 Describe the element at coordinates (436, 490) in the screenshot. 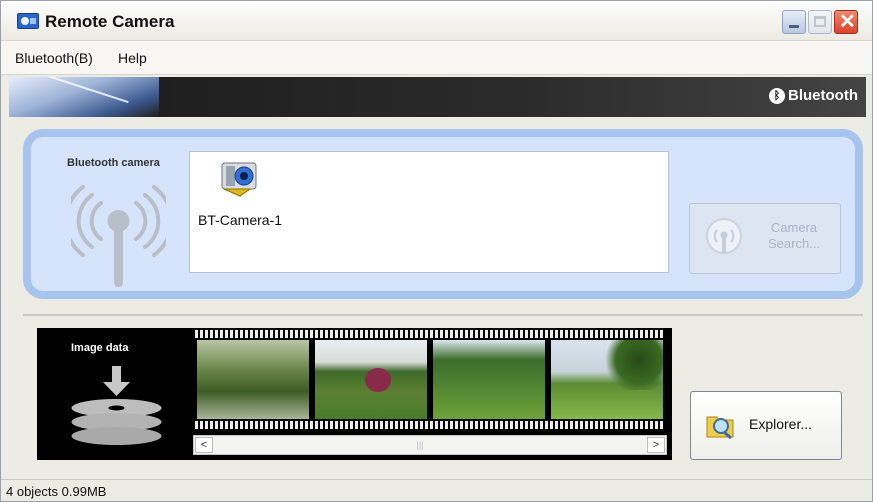

I see `status-bar: 4 objects 0.99MB` at that location.